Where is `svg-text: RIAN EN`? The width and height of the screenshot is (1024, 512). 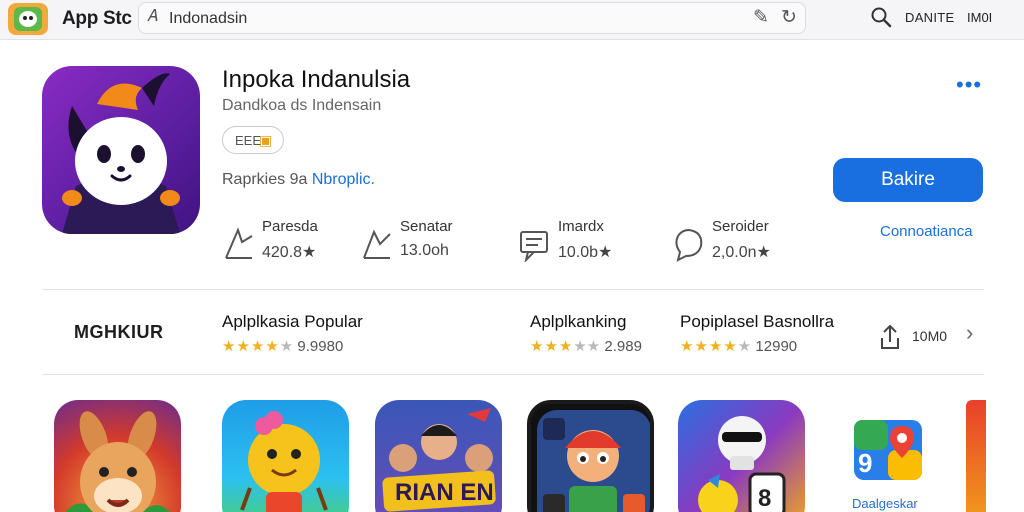 svg-text: RIAN EN is located at coordinates (444, 492).